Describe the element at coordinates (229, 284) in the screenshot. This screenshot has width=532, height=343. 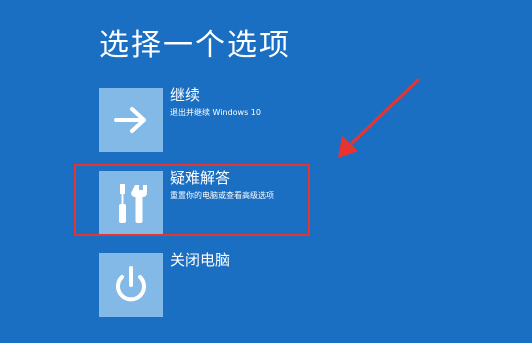
I see `shutdown-option: 关闭电脑` at that location.